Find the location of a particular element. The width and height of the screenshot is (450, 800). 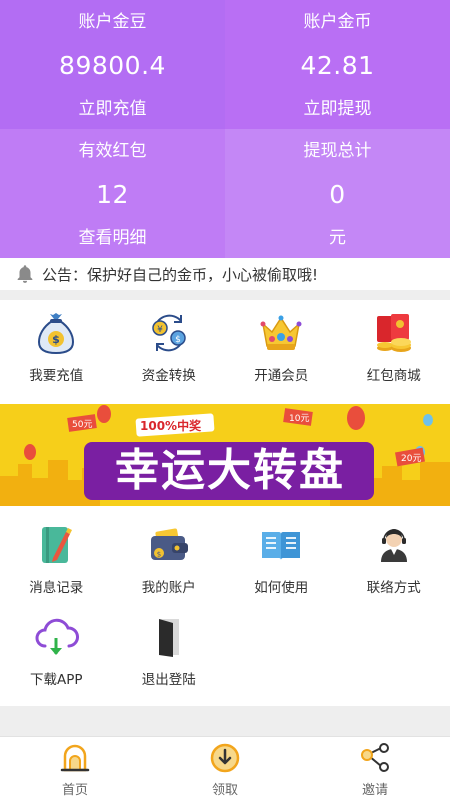

tab-invite: 邀请 is located at coordinates (375, 768).